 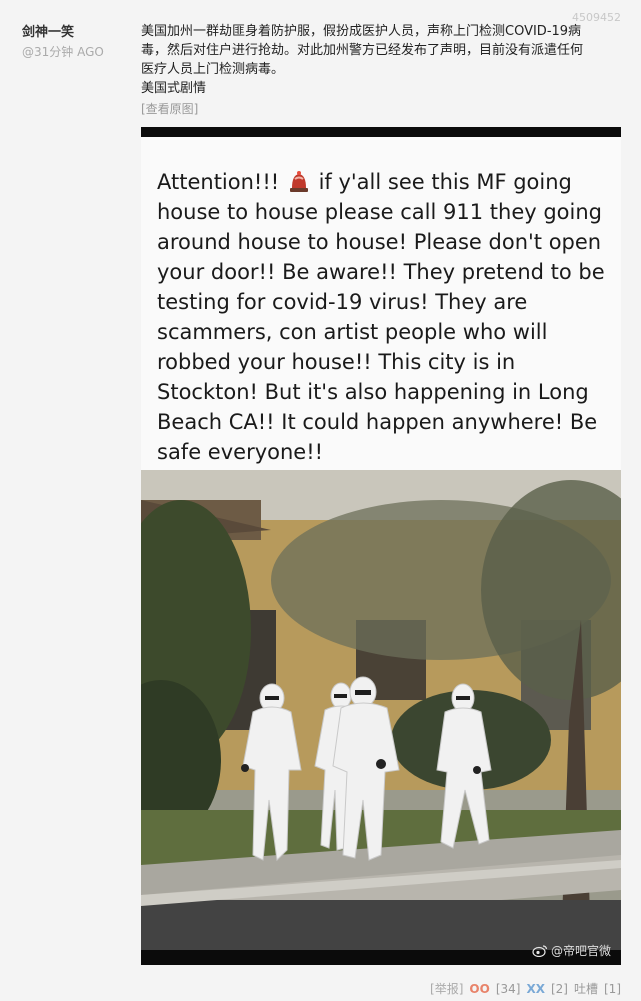 What do you see at coordinates (381, 109) in the screenshot?
I see `view-original-link: [查看原图]` at bounding box center [381, 109].